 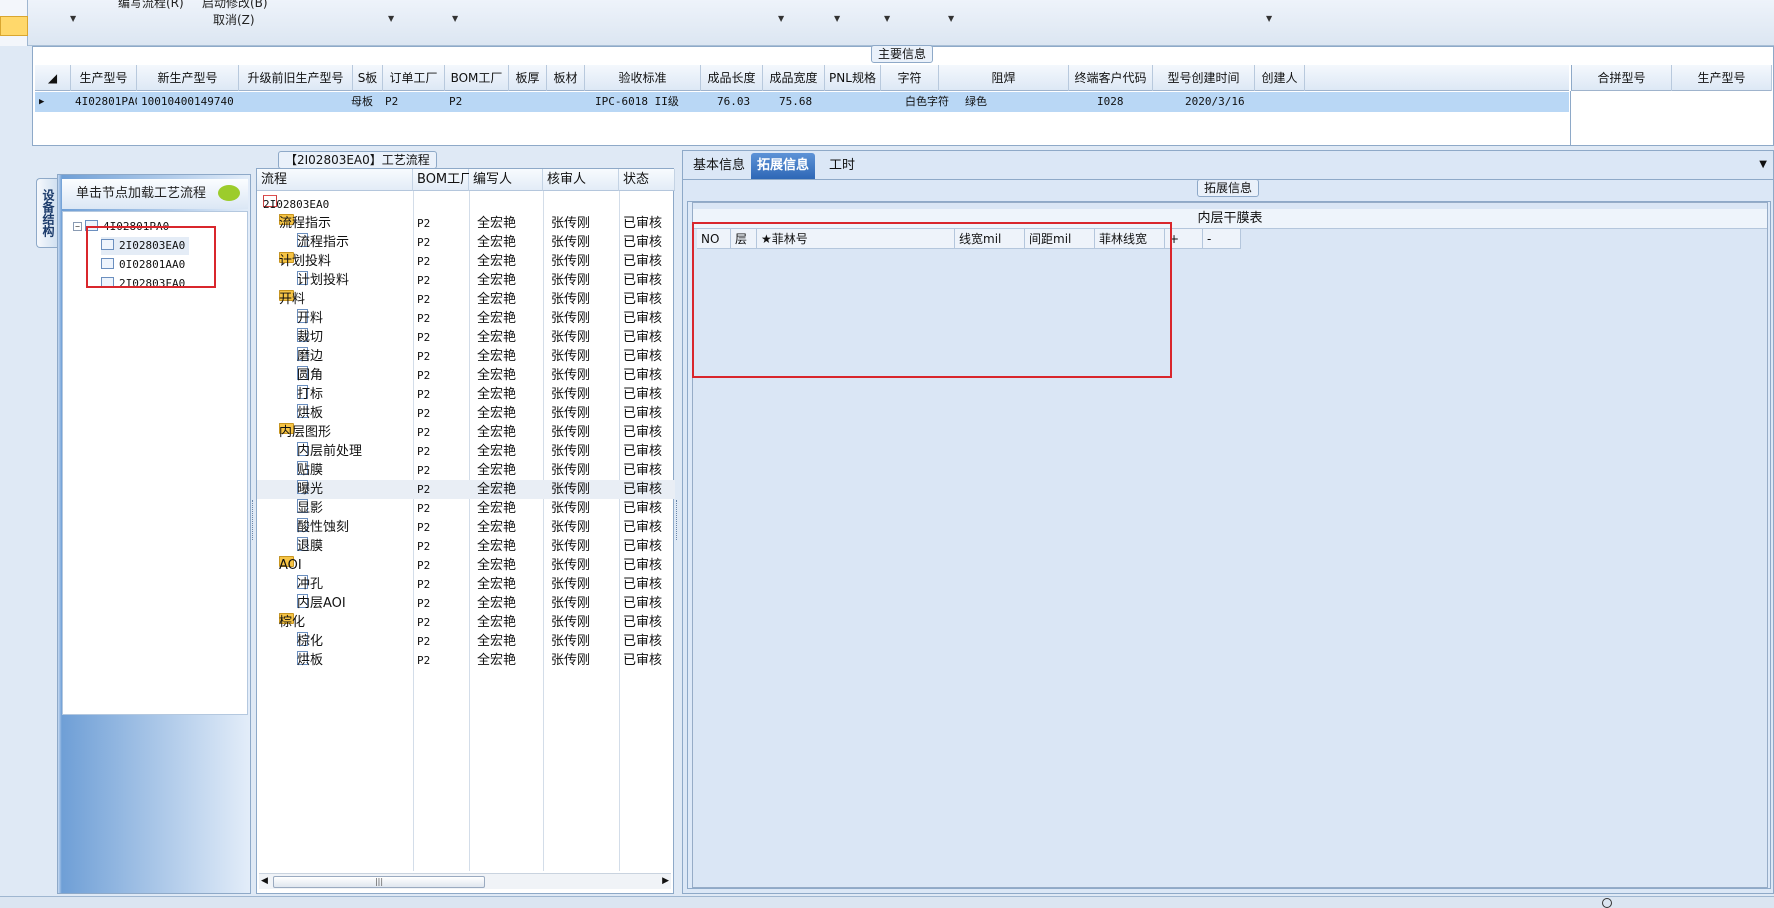 I want to click on col-header: 成品长度, so click(x=732, y=78).